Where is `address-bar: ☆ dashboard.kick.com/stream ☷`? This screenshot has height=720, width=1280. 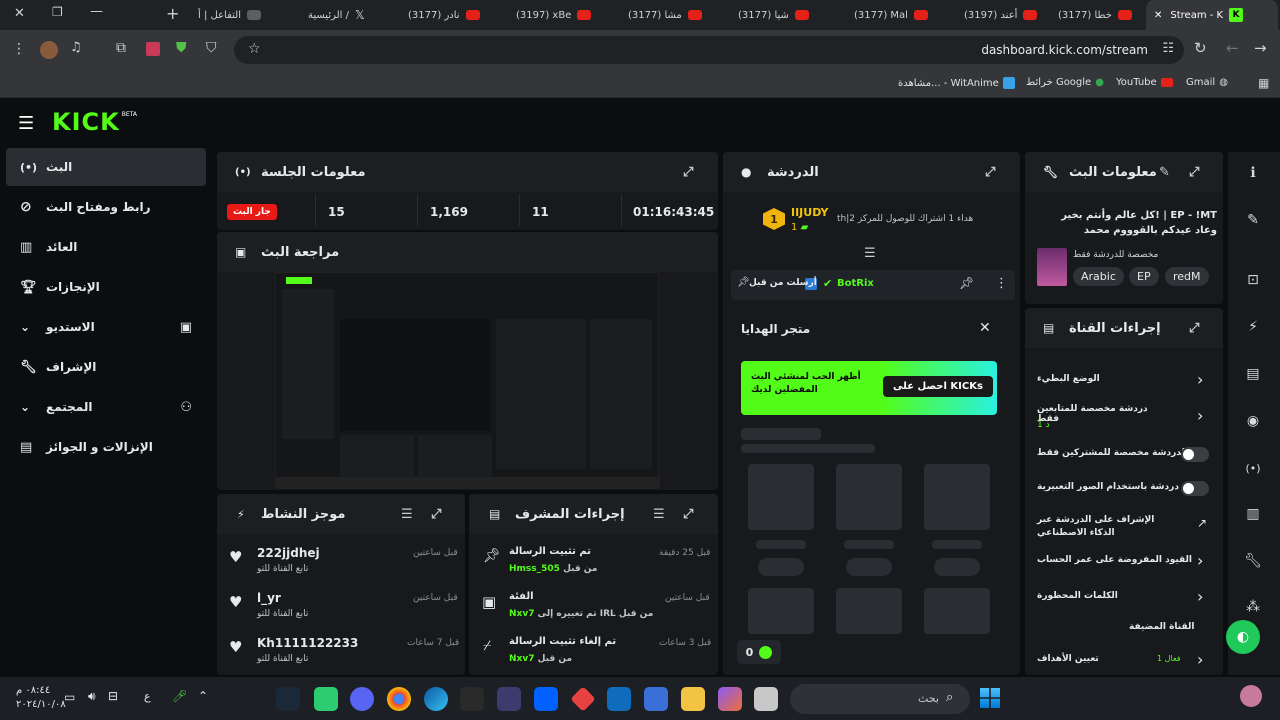 address-bar: ☆ dashboard.kick.com/stream ☷ is located at coordinates (709, 50).